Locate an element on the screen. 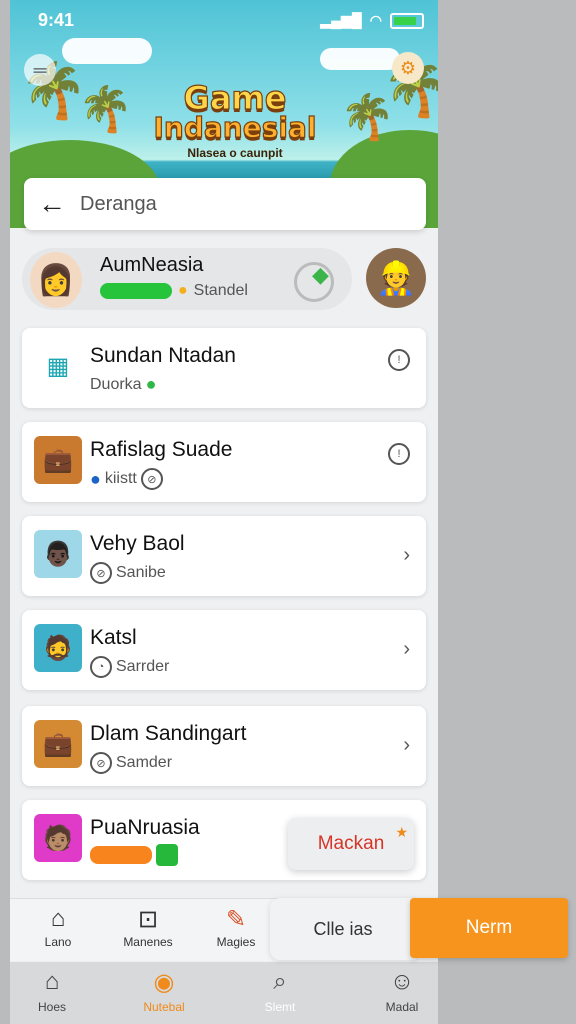 The image size is (576, 1024). gem-icon is located at coordinates (167, 855).